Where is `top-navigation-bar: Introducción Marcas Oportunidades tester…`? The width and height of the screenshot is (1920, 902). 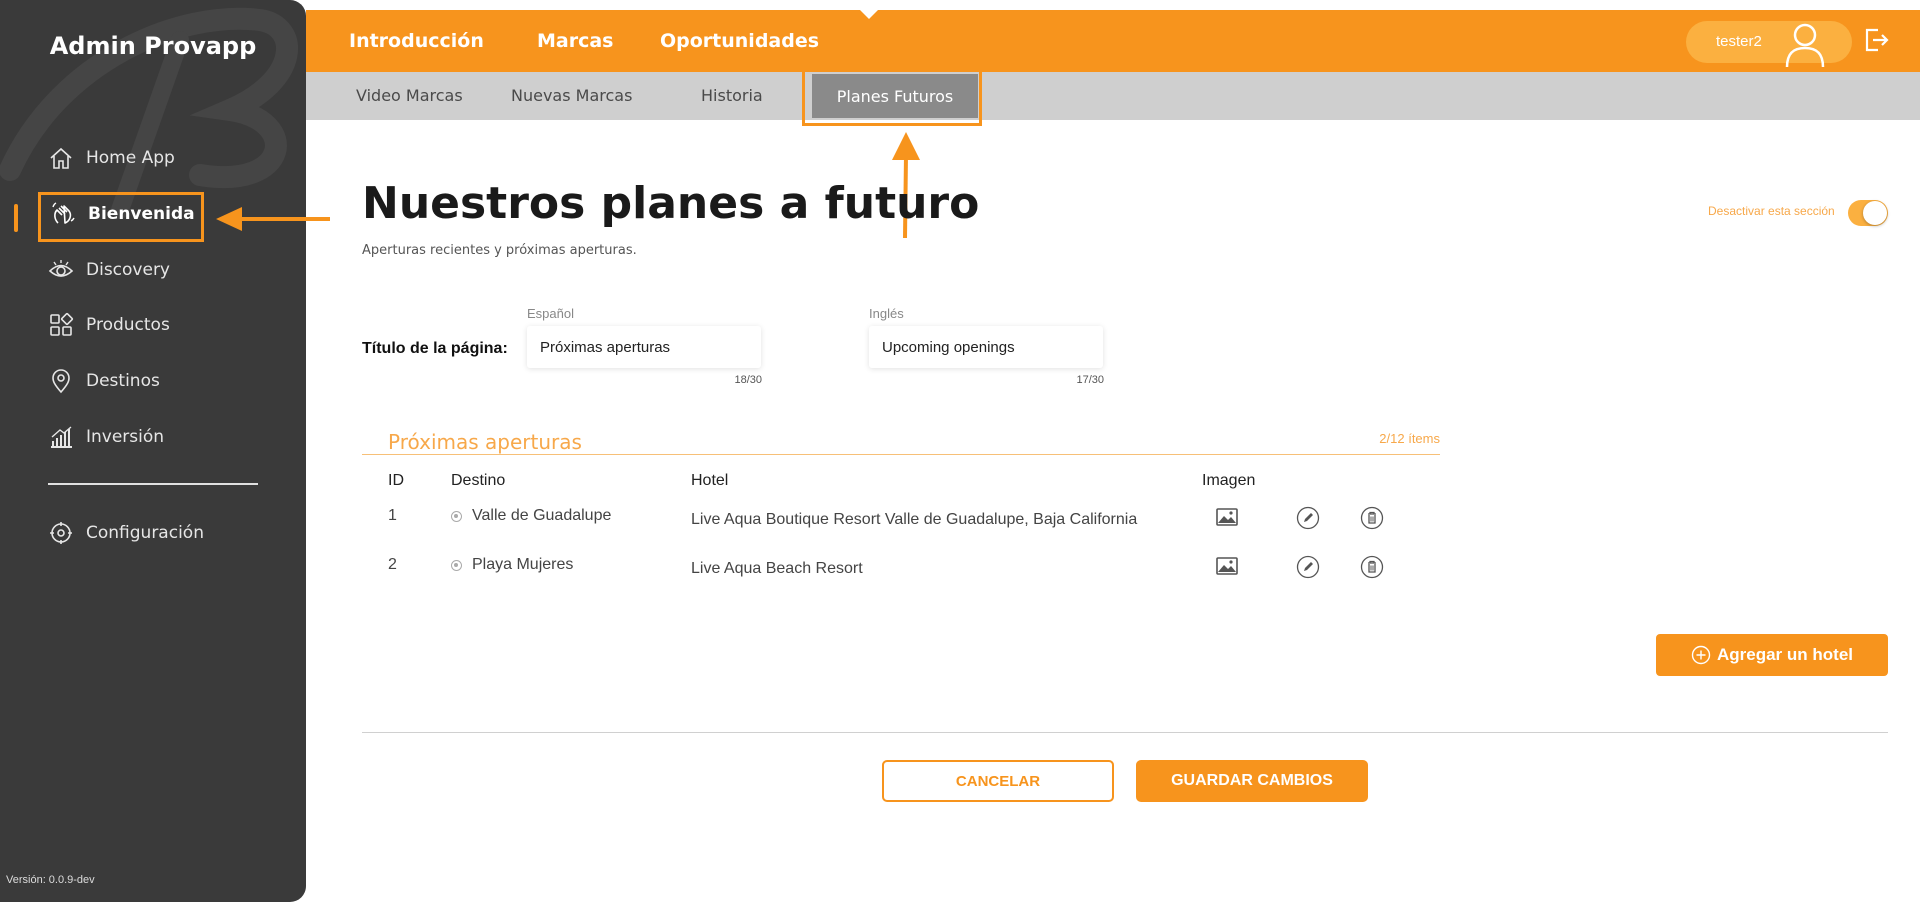
top-navigation-bar: Introducción Marcas Oportunidades tester… is located at coordinates (1113, 41).